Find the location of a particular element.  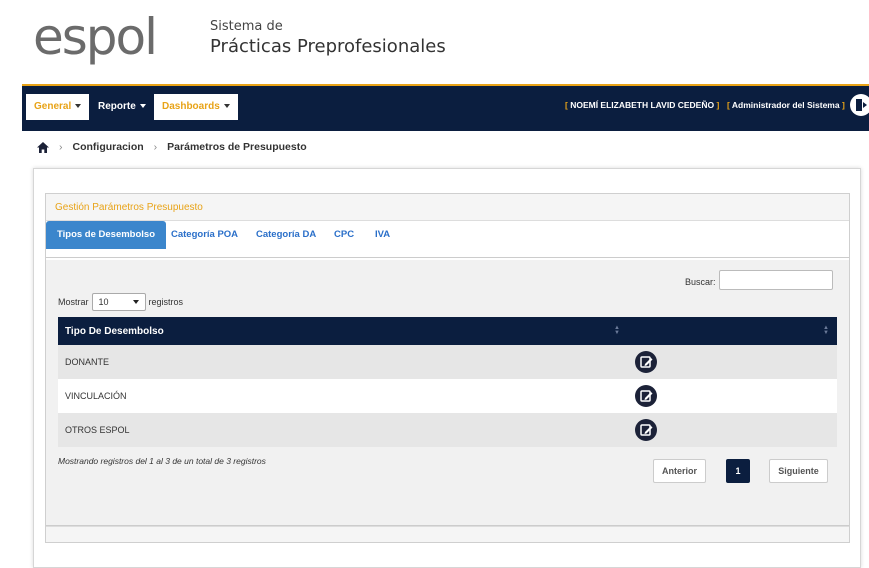

search-input is located at coordinates (776, 280).